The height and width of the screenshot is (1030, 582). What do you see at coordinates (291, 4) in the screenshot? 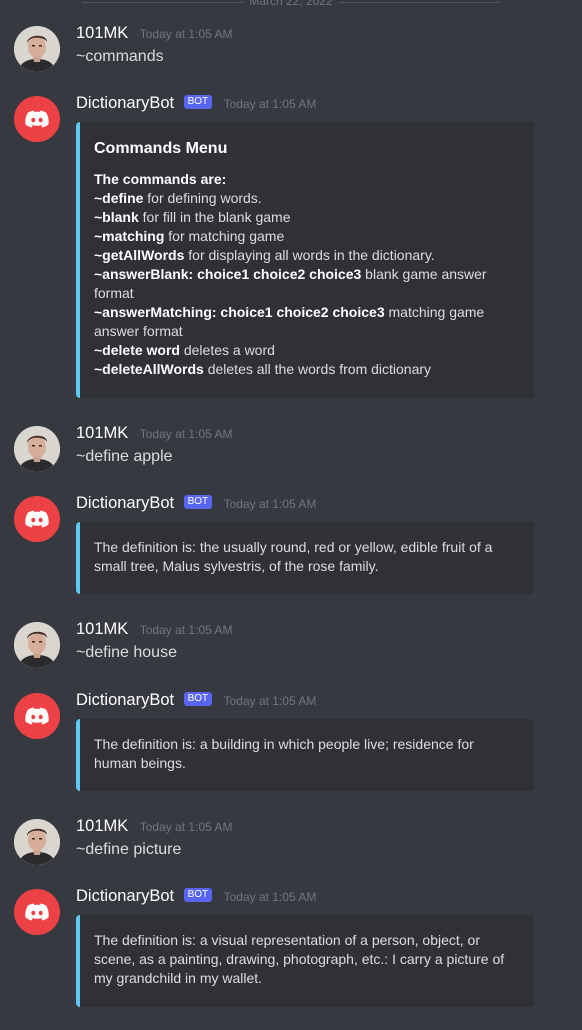
I see `date-divider-label: March 22, 2022` at bounding box center [291, 4].